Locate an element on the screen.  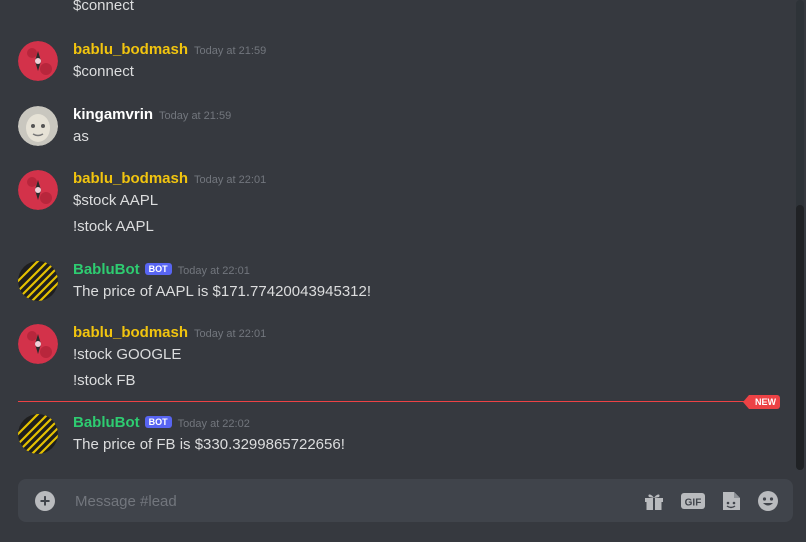
message-input is located at coordinates (335, 501).